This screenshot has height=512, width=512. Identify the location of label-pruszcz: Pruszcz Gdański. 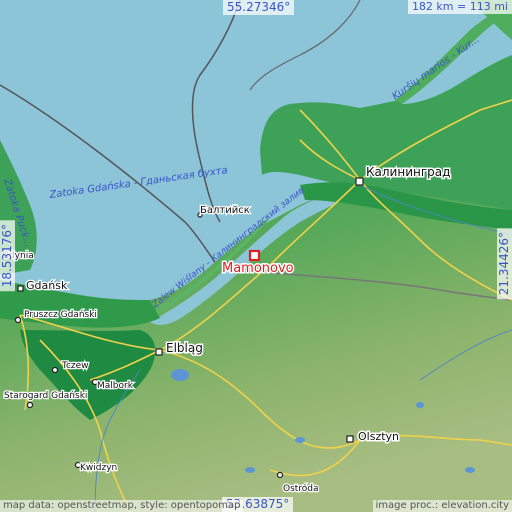
(60, 315).